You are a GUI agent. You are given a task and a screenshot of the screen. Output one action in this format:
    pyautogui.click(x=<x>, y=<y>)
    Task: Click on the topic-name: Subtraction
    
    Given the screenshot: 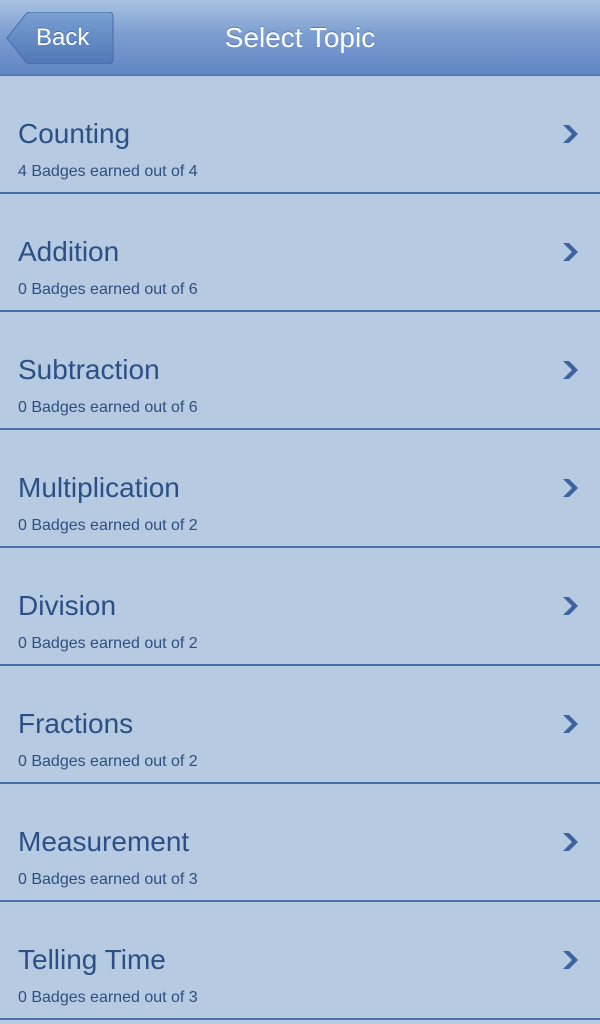 What is the action you would take?
    pyautogui.click(x=89, y=369)
    